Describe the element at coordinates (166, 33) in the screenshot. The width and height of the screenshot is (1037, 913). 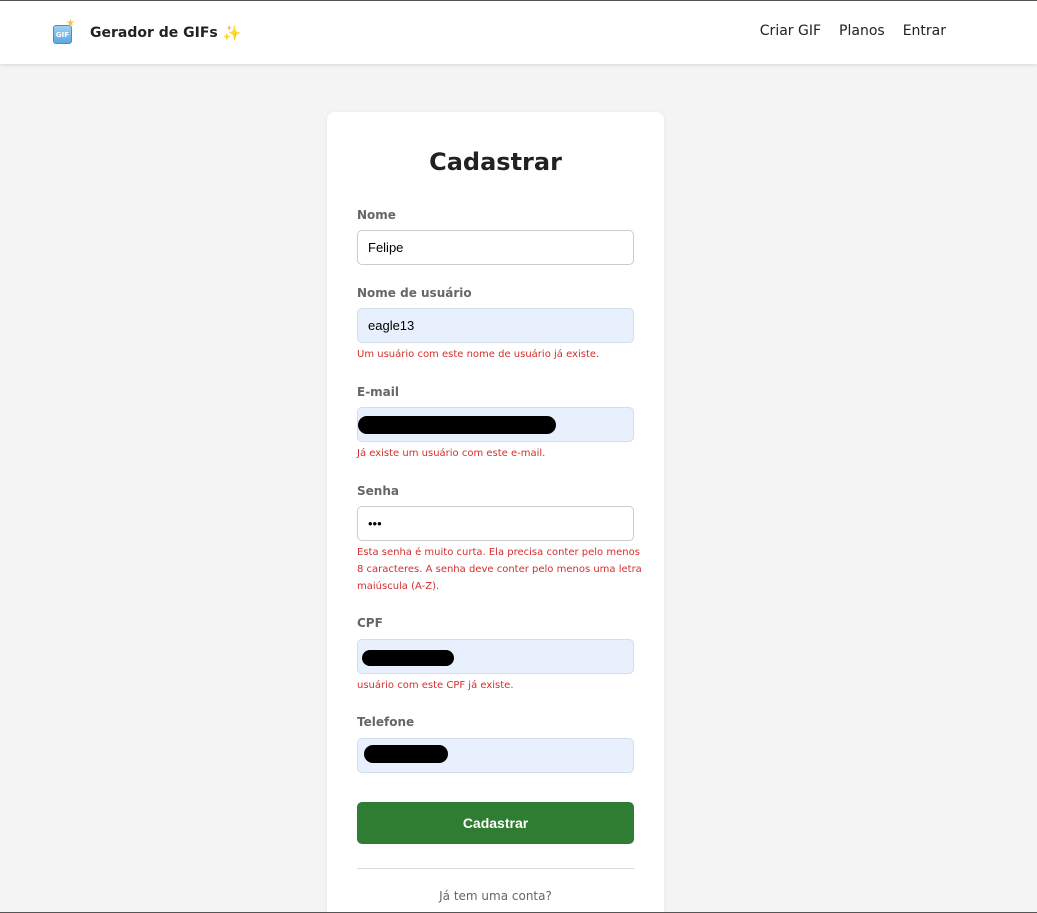
I see `brand-name: Gerador de GIFs ✨` at that location.